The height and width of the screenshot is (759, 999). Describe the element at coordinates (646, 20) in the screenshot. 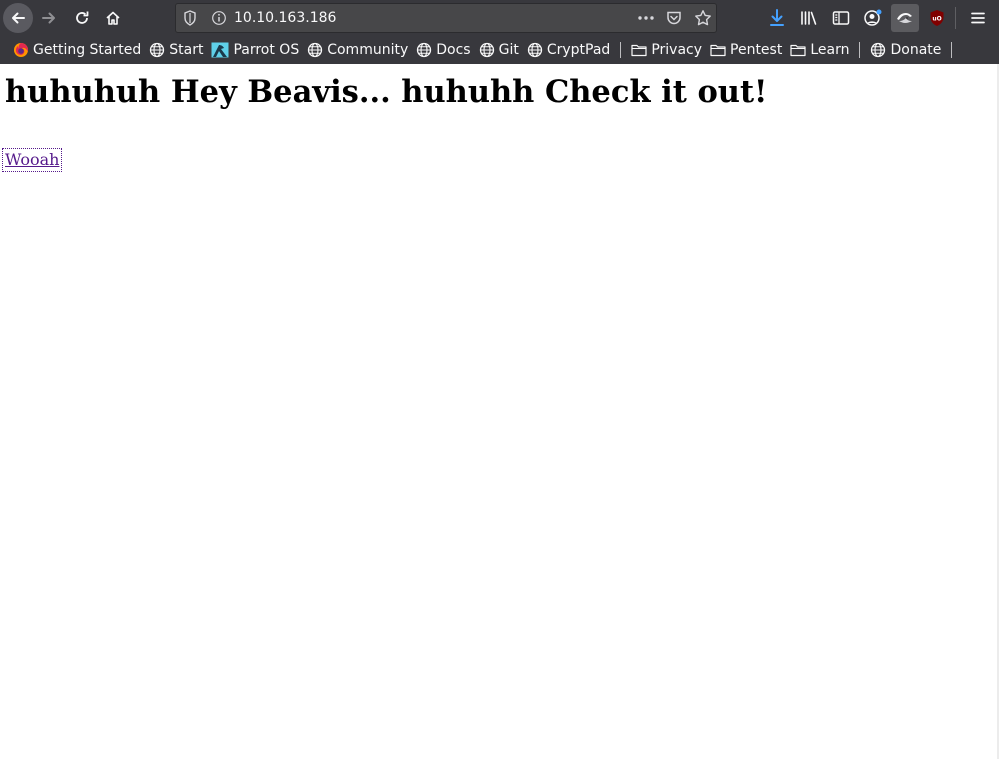

I see `page-actions-icon` at that location.